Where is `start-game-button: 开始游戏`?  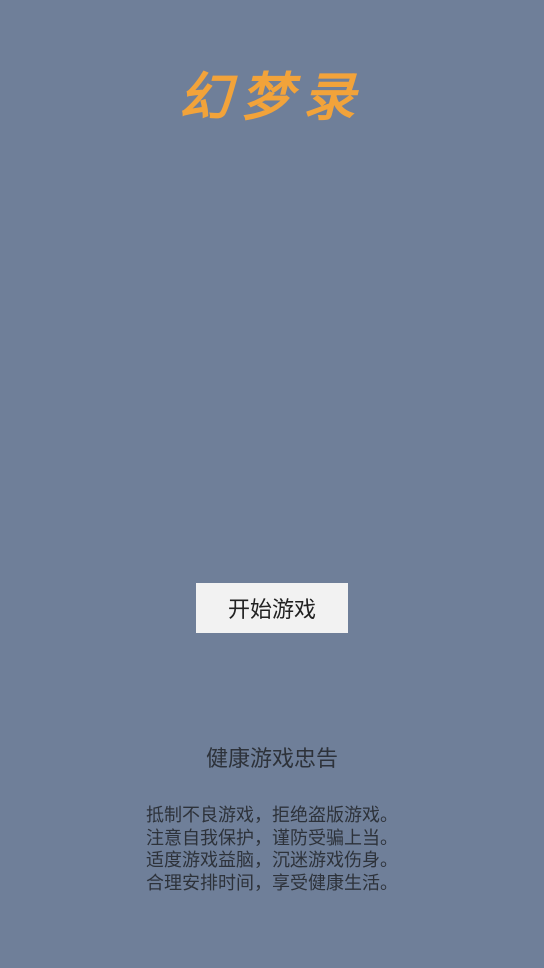
start-game-button: 开始游戏 is located at coordinates (272, 608).